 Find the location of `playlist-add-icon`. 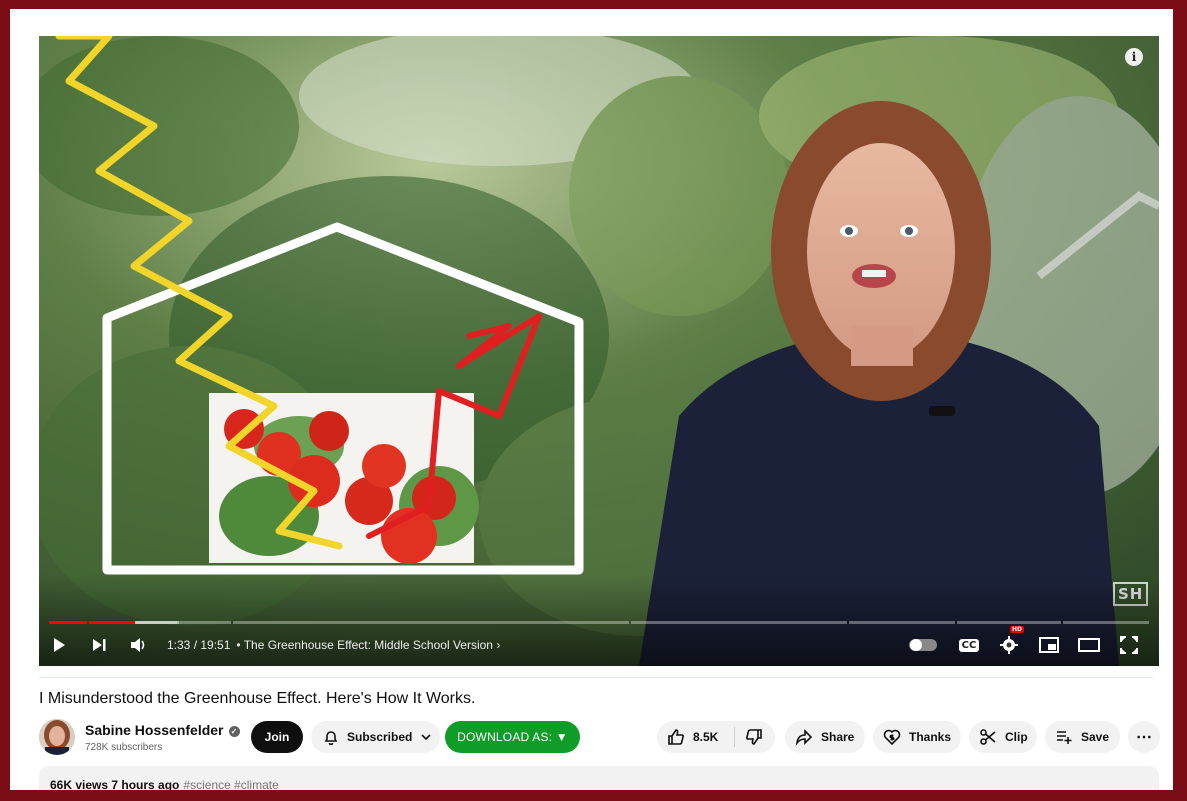

playlist-add-icon is located at coordinates (1064, 737).